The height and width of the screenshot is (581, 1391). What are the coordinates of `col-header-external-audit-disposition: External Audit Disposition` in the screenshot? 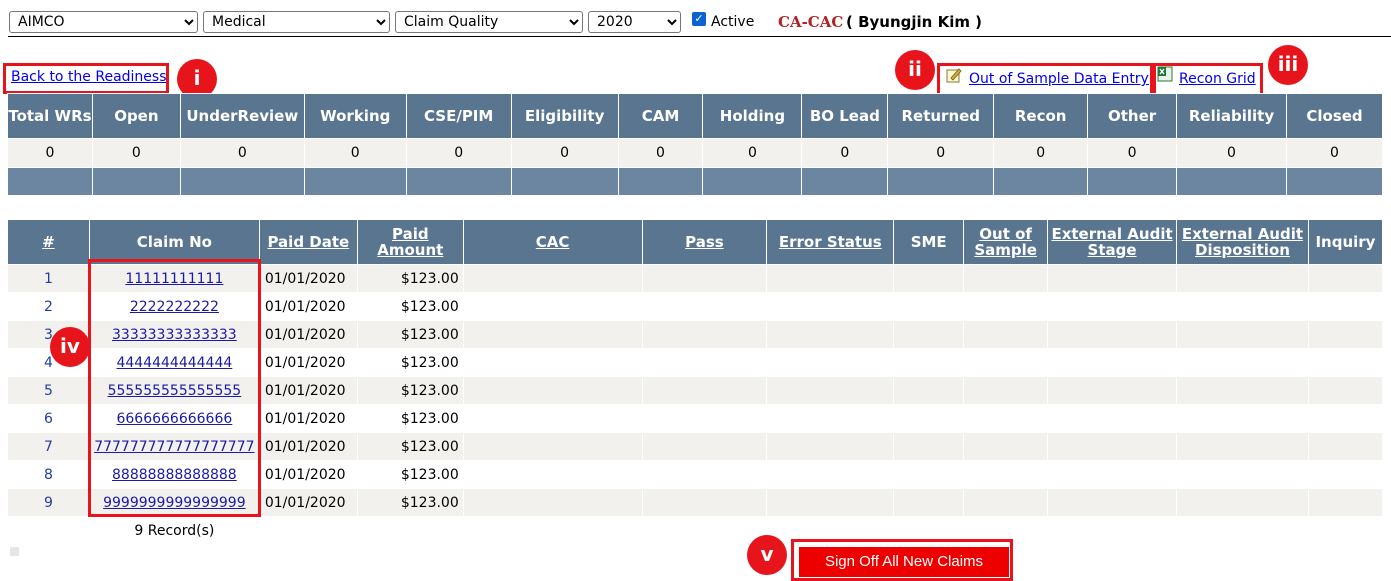 It's located at (1242, 242).